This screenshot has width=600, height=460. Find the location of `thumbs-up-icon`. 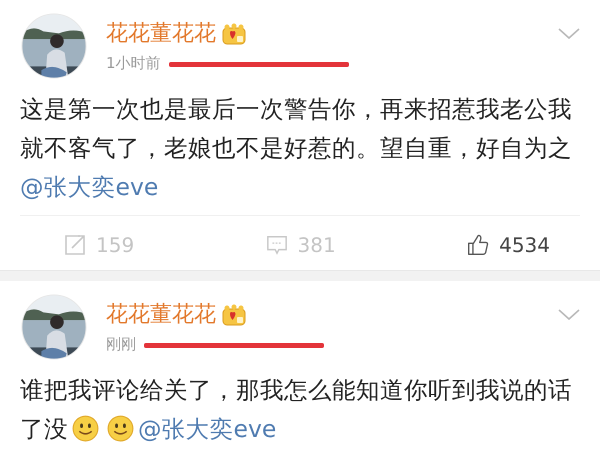

thumbs-up-icon is located at coordinates (478, 245).